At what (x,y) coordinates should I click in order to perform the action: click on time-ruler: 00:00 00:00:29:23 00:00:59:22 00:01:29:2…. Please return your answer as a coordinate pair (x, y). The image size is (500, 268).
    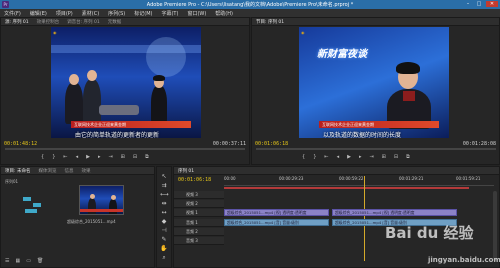
    Looking at the image, I should click on (359, 181).